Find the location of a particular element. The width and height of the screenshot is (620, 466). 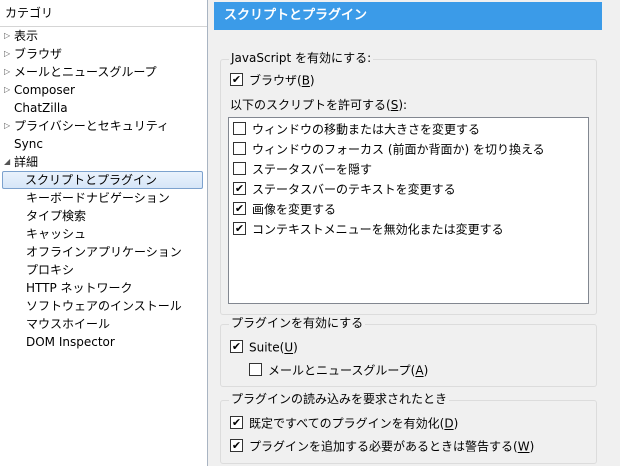

tree-item-label: スクリプトとプラグイン is located at coordinates (91, 180).